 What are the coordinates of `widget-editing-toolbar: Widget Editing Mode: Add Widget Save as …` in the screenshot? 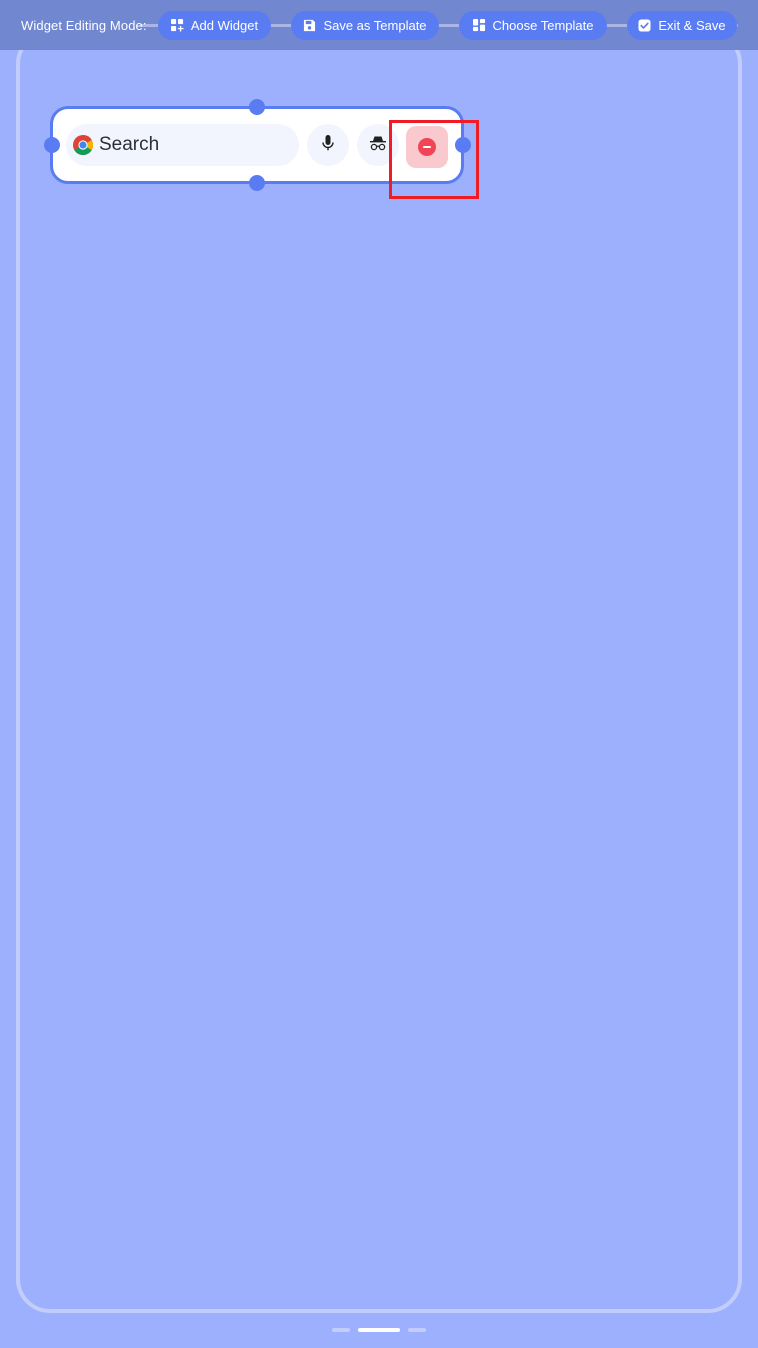 It's located at (379, 25).